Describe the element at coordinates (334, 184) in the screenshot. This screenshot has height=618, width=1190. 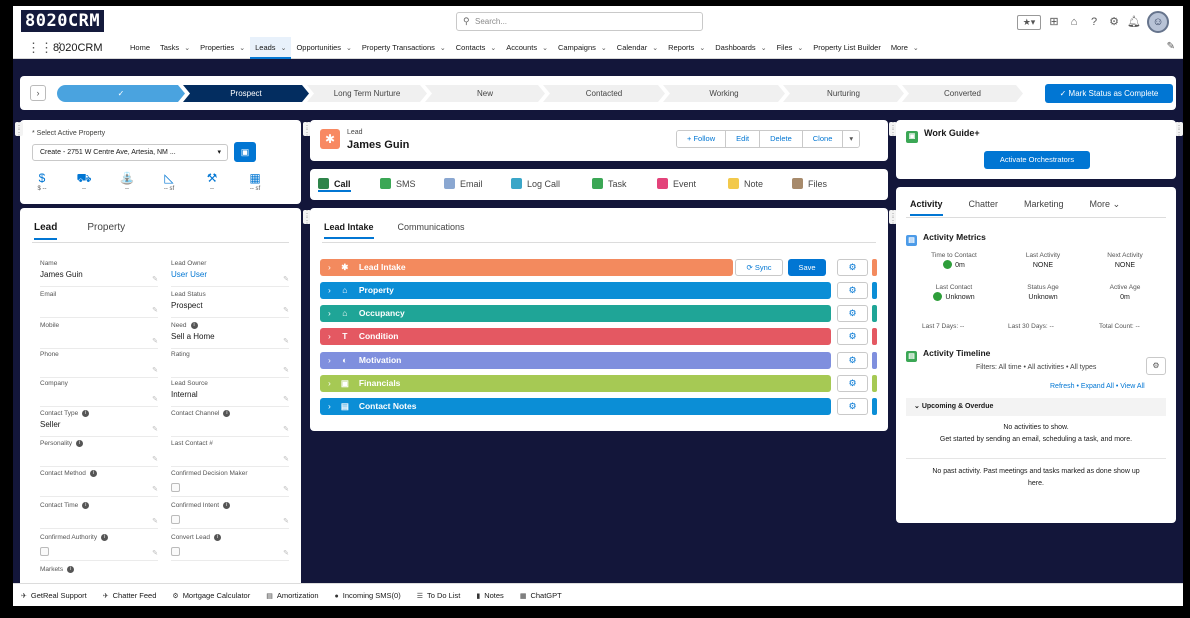
I see `publisher-call-button: Call` at that location.